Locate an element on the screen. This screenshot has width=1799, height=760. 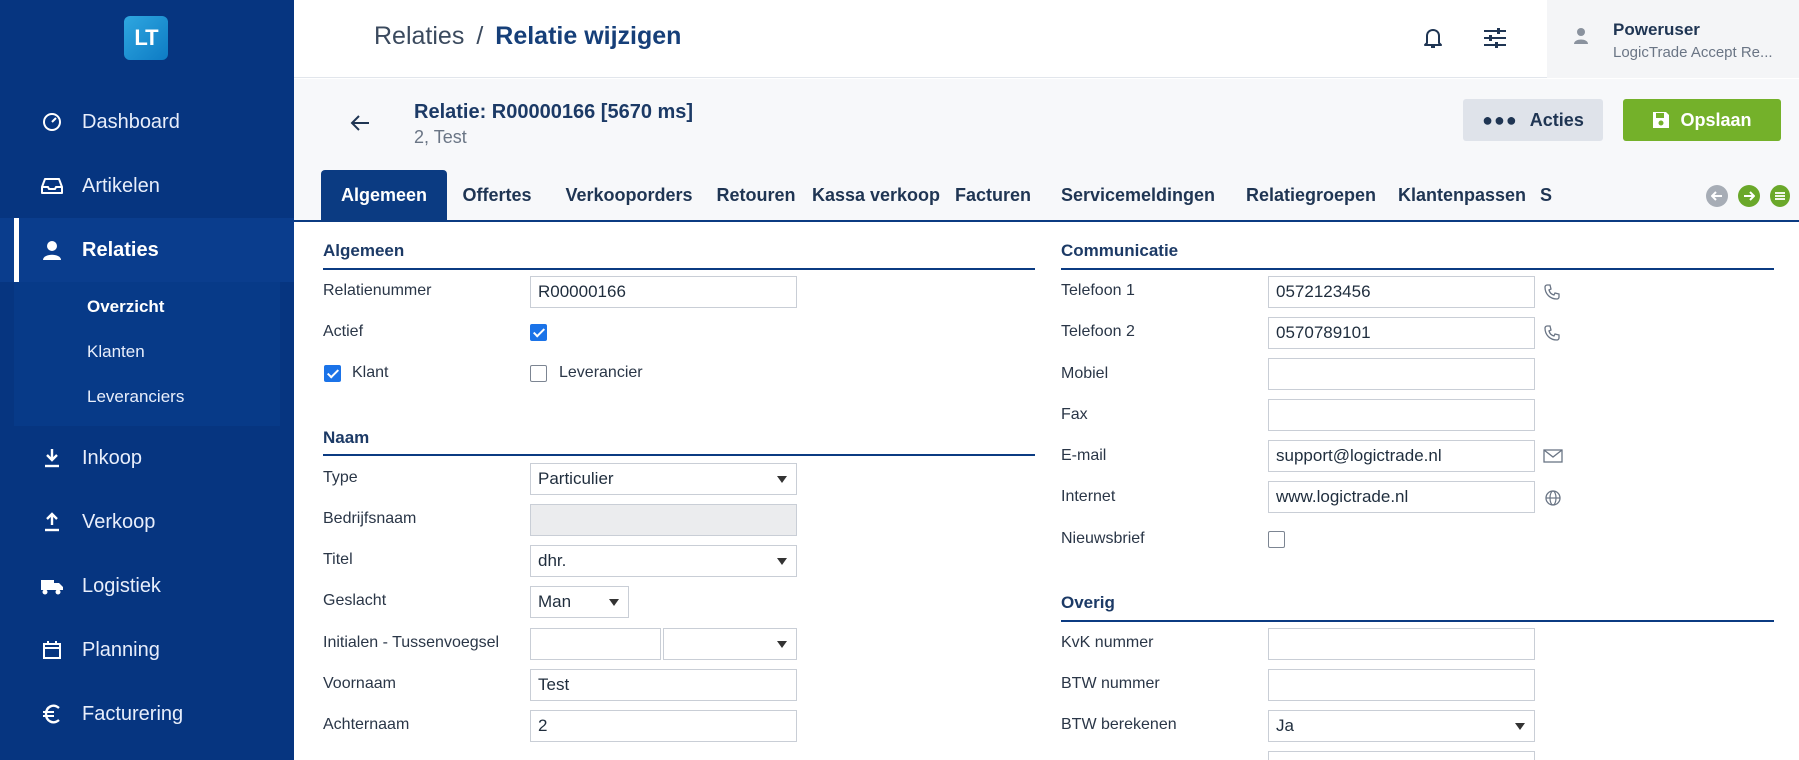
sidebar-item-label: Relaties is located at coordinates (120, 249).